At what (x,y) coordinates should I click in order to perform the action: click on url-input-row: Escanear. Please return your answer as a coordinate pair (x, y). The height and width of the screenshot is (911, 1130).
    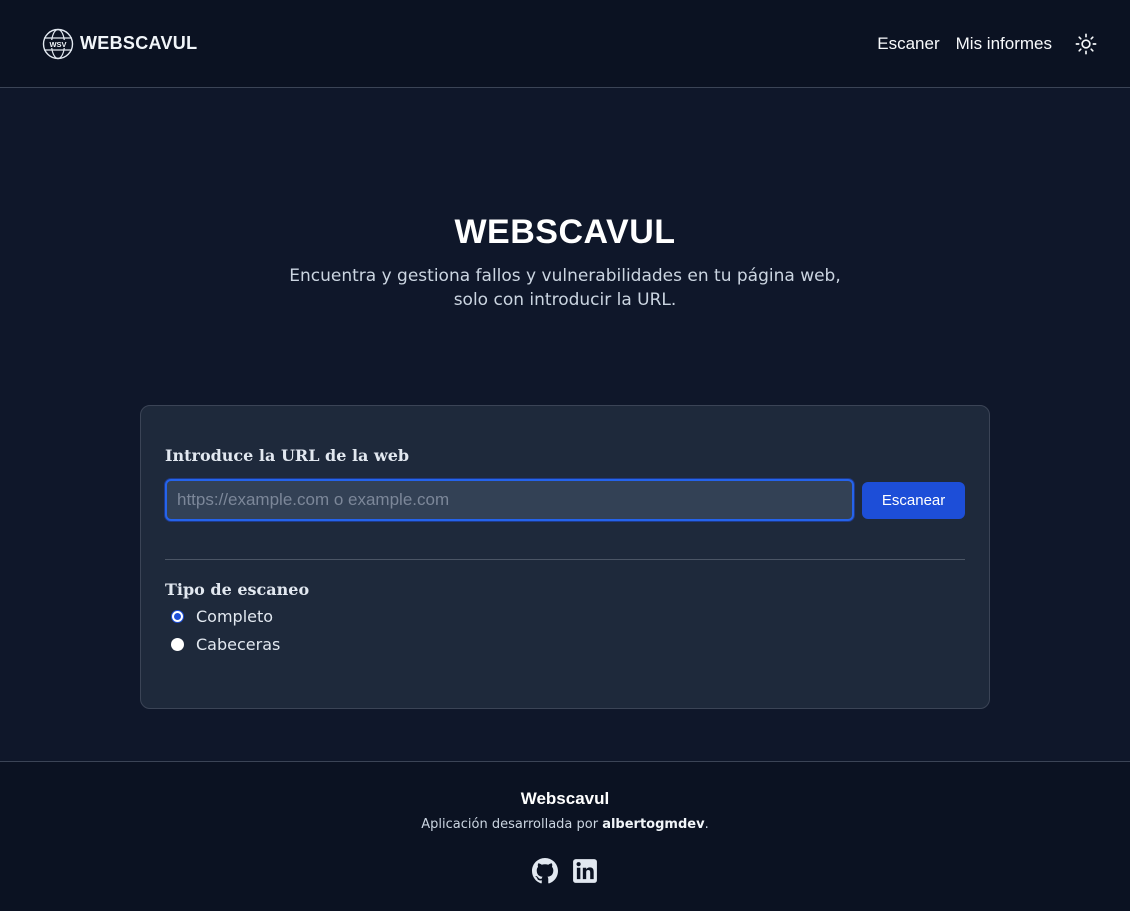
    Looking at the image, I should click on (565, 500).